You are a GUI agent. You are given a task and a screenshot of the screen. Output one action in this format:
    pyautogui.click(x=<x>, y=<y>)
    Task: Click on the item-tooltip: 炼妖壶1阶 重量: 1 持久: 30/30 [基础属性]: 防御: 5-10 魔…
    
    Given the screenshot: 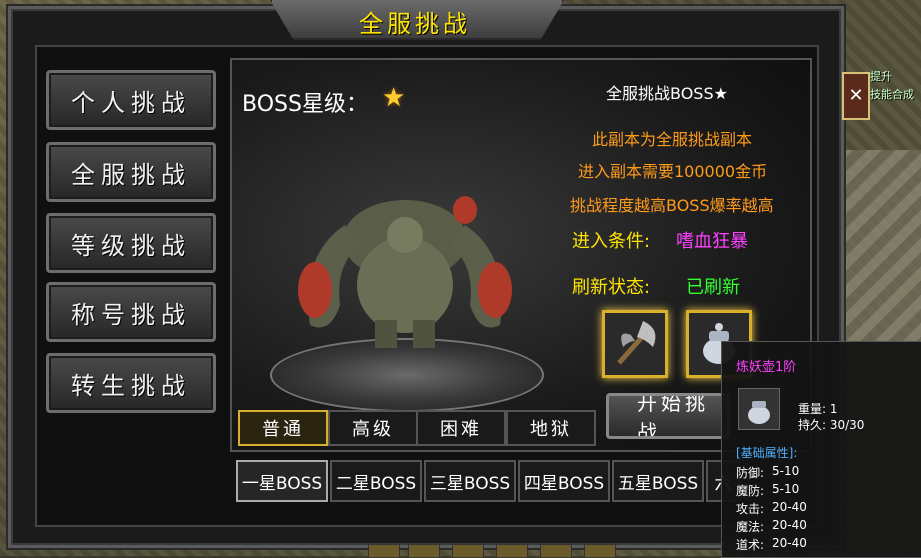 What is the action you would take?
    pyautogui.click(x=821, y=449)
    